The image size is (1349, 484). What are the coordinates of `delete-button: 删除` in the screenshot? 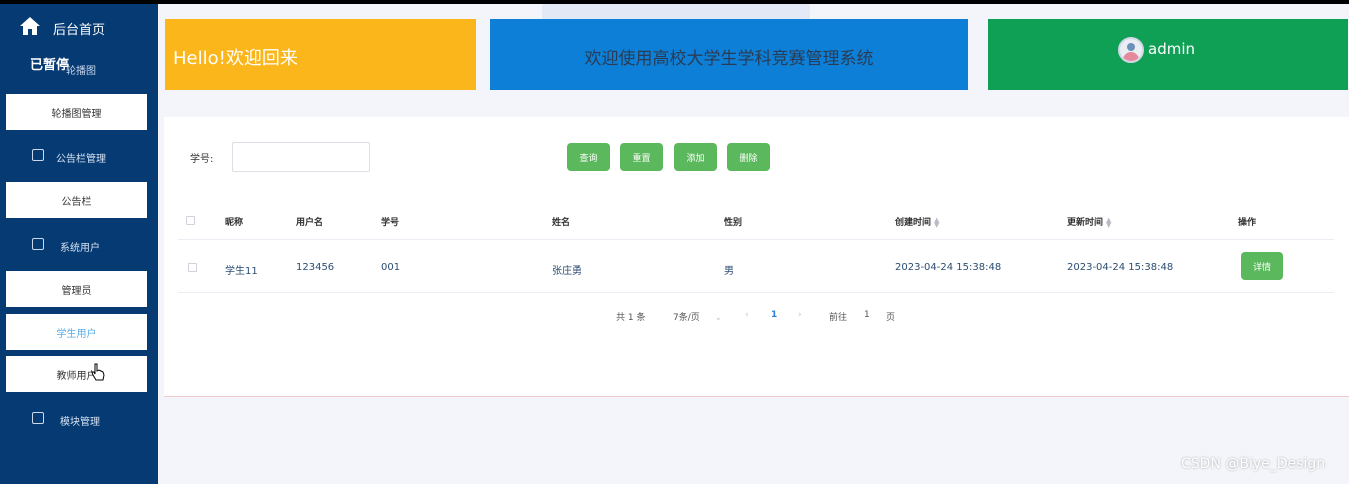 It's located at (748, 157).